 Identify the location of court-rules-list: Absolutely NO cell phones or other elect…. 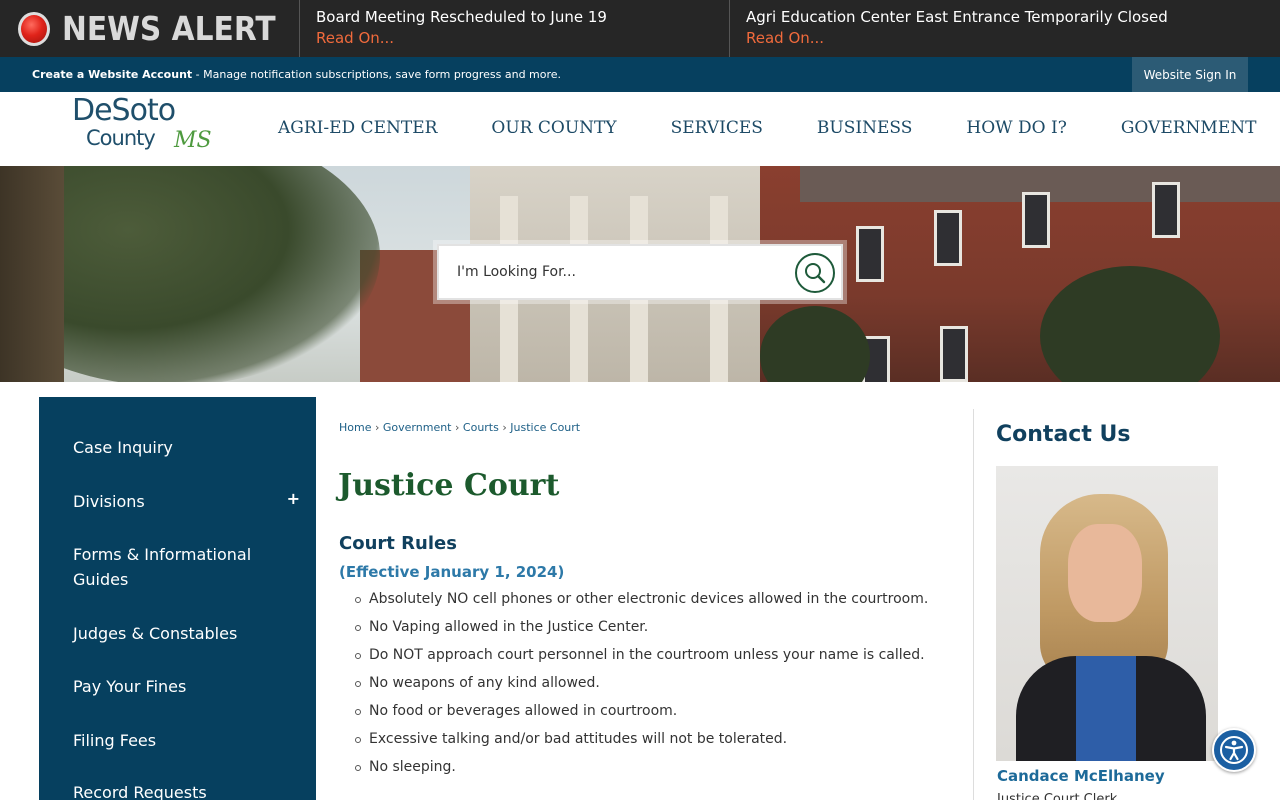
(641, 683).